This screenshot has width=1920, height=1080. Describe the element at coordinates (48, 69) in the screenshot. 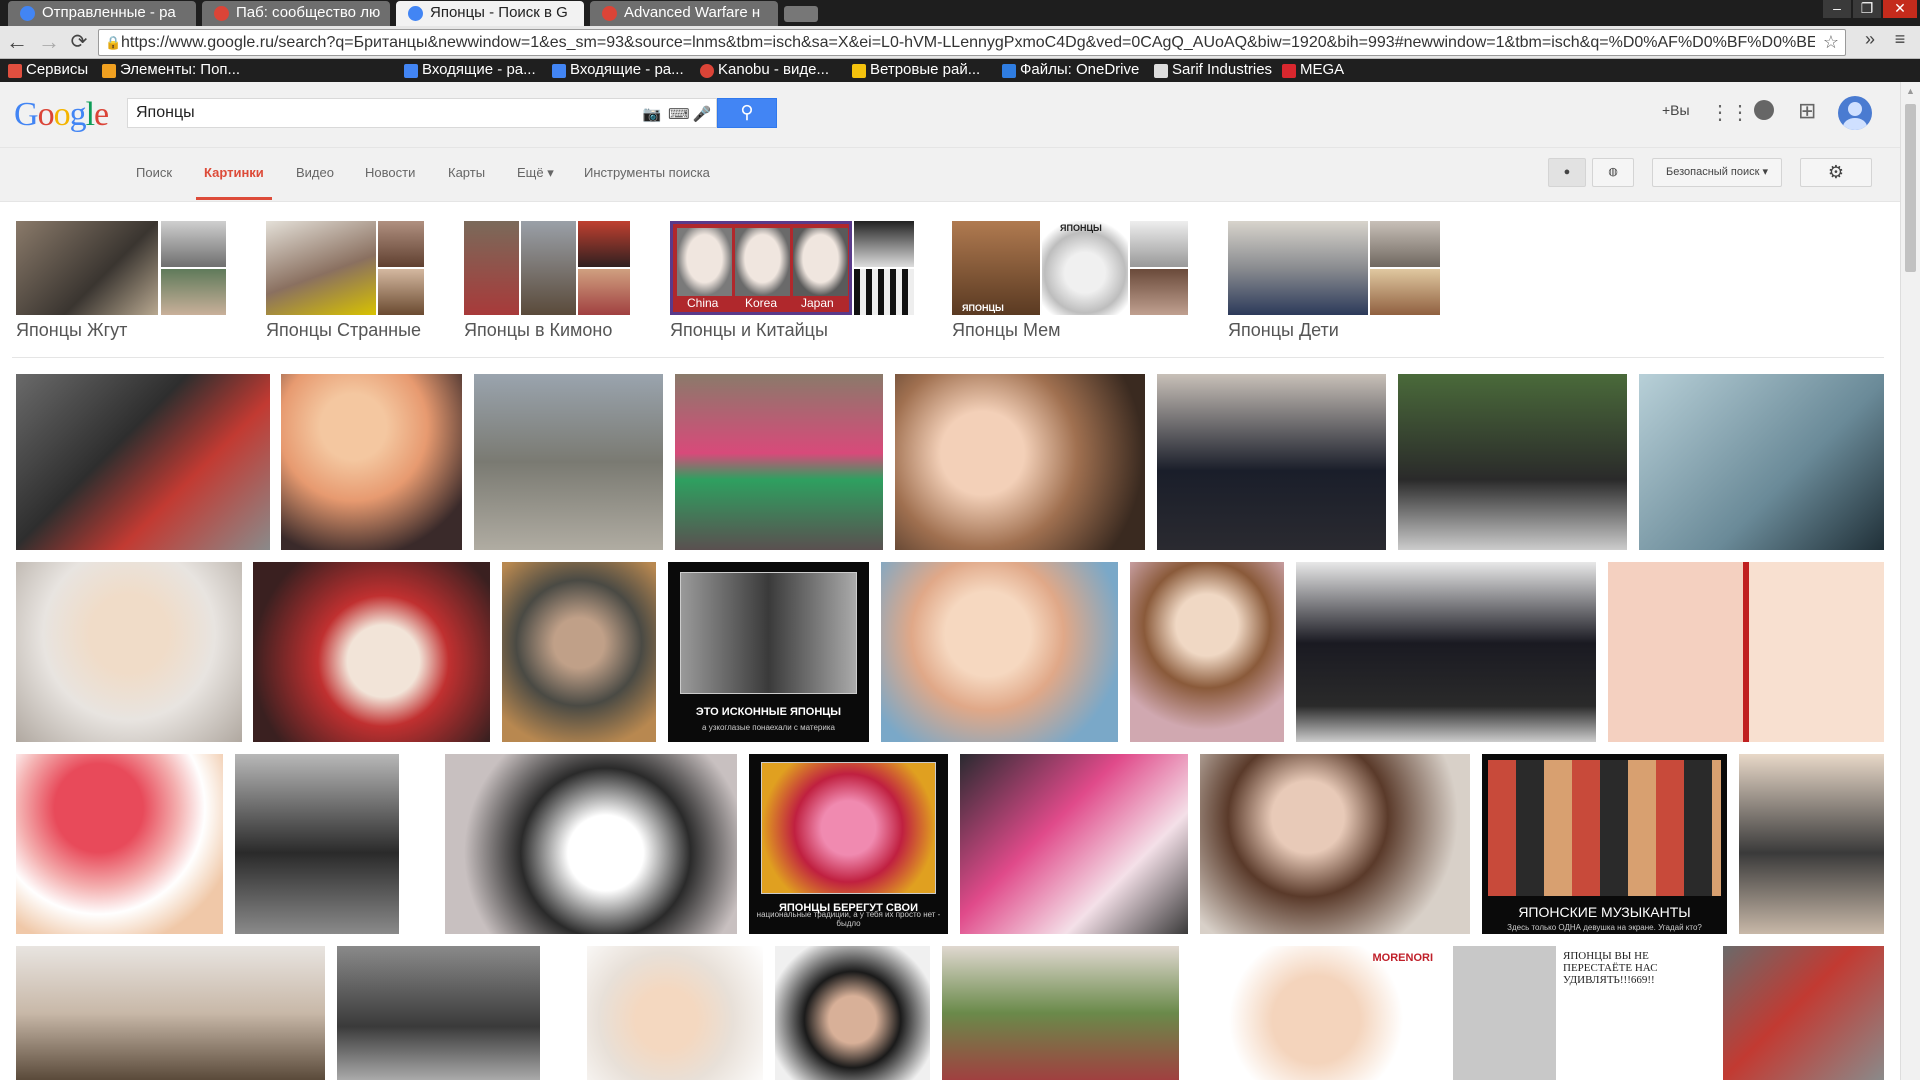

I see `bookmark-services: Сервисы` at that location.